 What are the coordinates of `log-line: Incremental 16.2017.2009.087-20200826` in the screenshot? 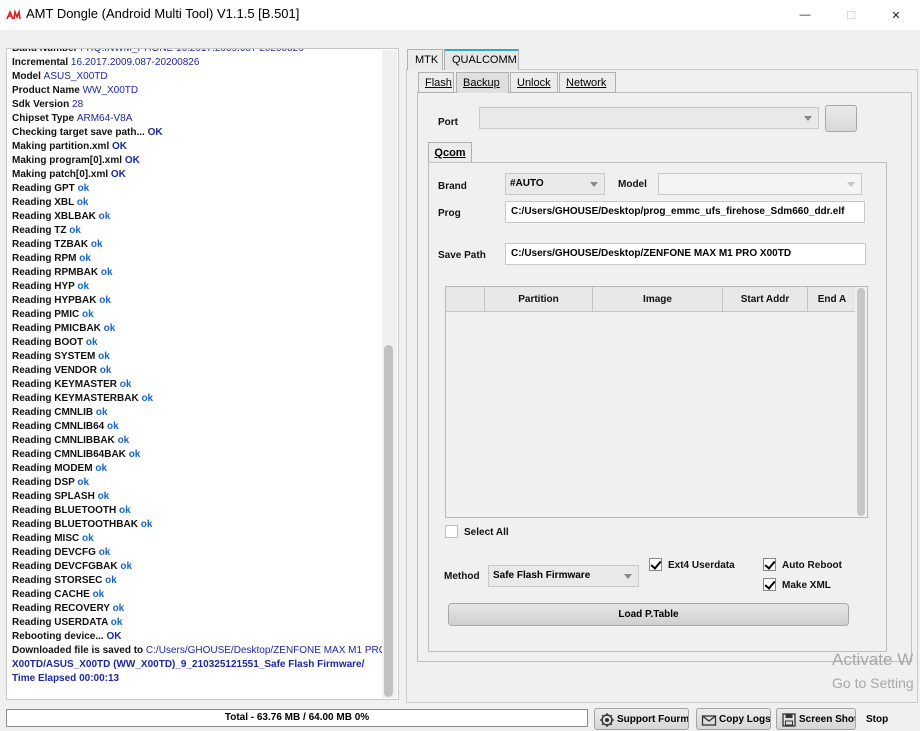 It's located at (198, 63).